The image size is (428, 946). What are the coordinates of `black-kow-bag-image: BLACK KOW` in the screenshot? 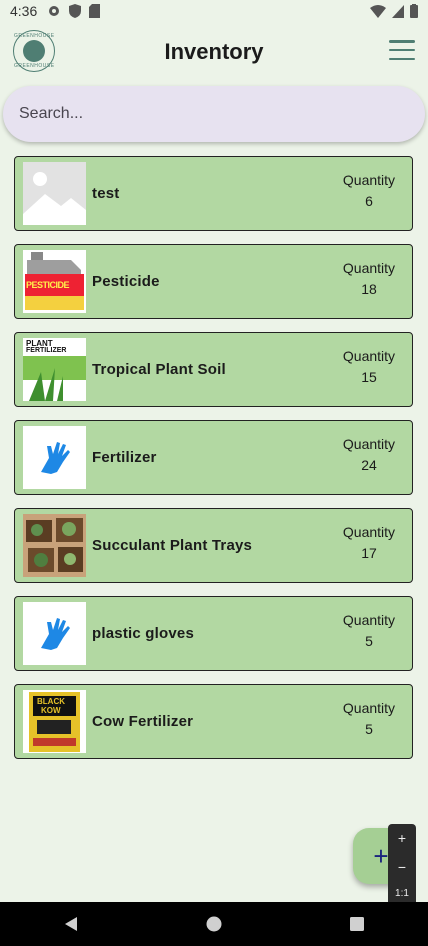 It's located at (54, 721).